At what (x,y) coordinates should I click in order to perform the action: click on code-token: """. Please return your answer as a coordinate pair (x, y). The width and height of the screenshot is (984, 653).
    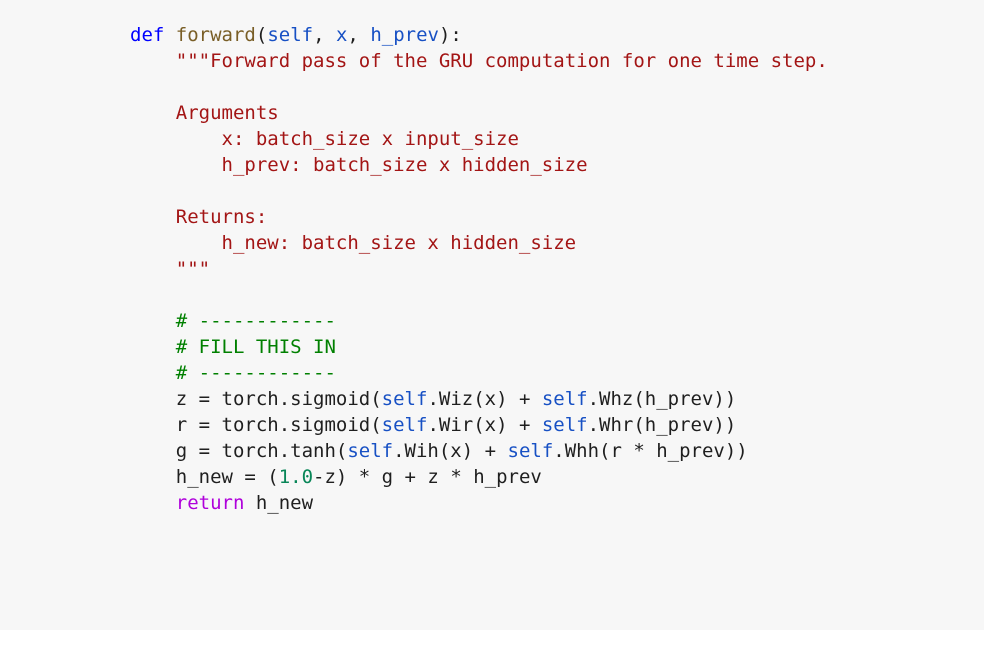
    Looking at the image, I should click on (193, 269).